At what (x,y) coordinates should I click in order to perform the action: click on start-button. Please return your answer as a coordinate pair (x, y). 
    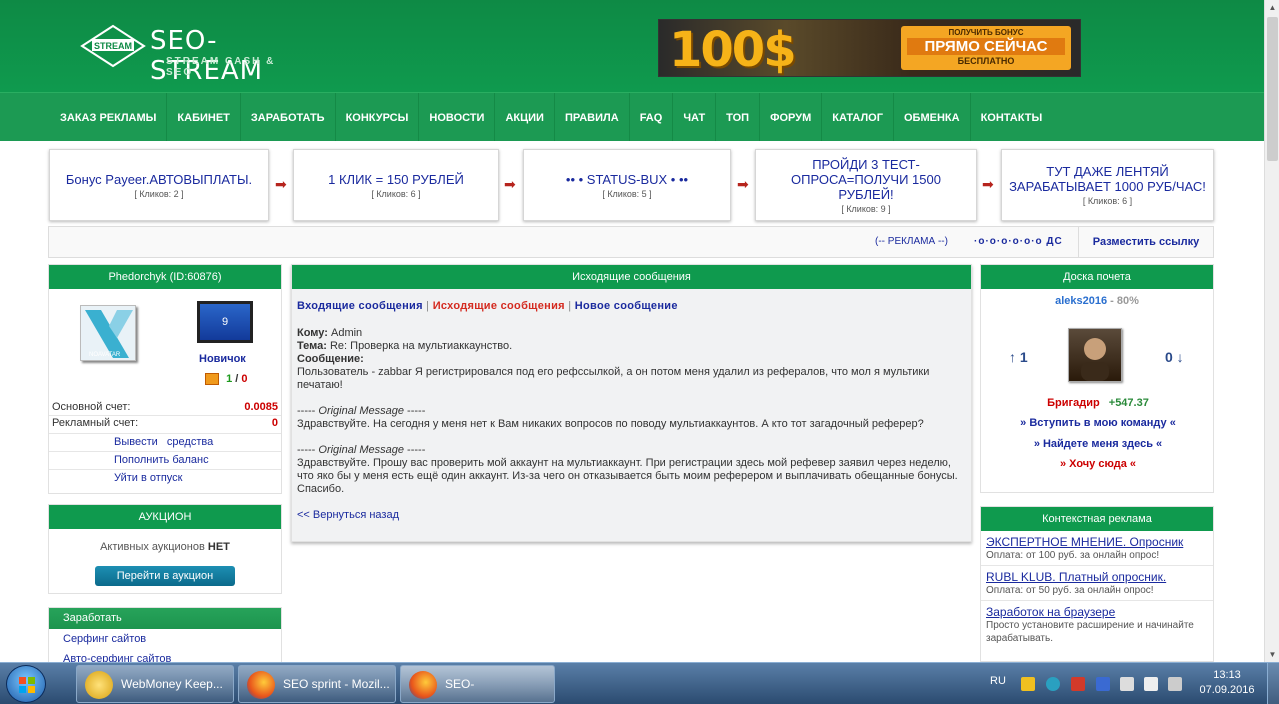
    Looking at the image, I should click on (26, 684).